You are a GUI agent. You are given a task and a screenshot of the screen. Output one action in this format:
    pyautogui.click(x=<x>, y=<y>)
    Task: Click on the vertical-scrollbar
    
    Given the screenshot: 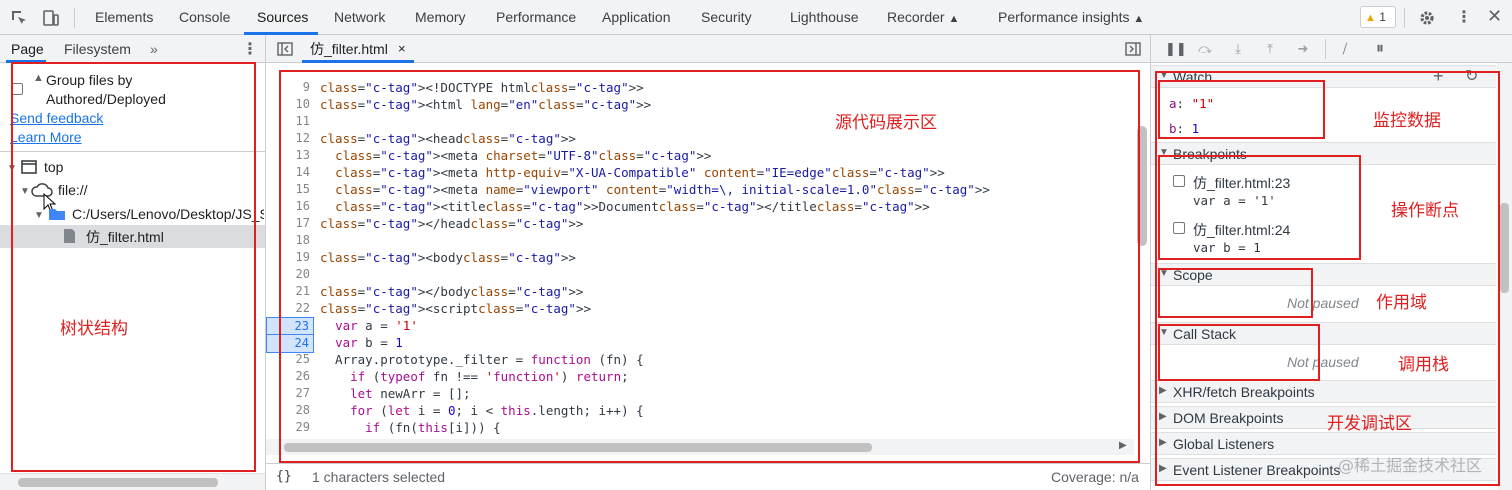 What is the action you would take?
    pyautogui.click(x=1142, y=255)
    